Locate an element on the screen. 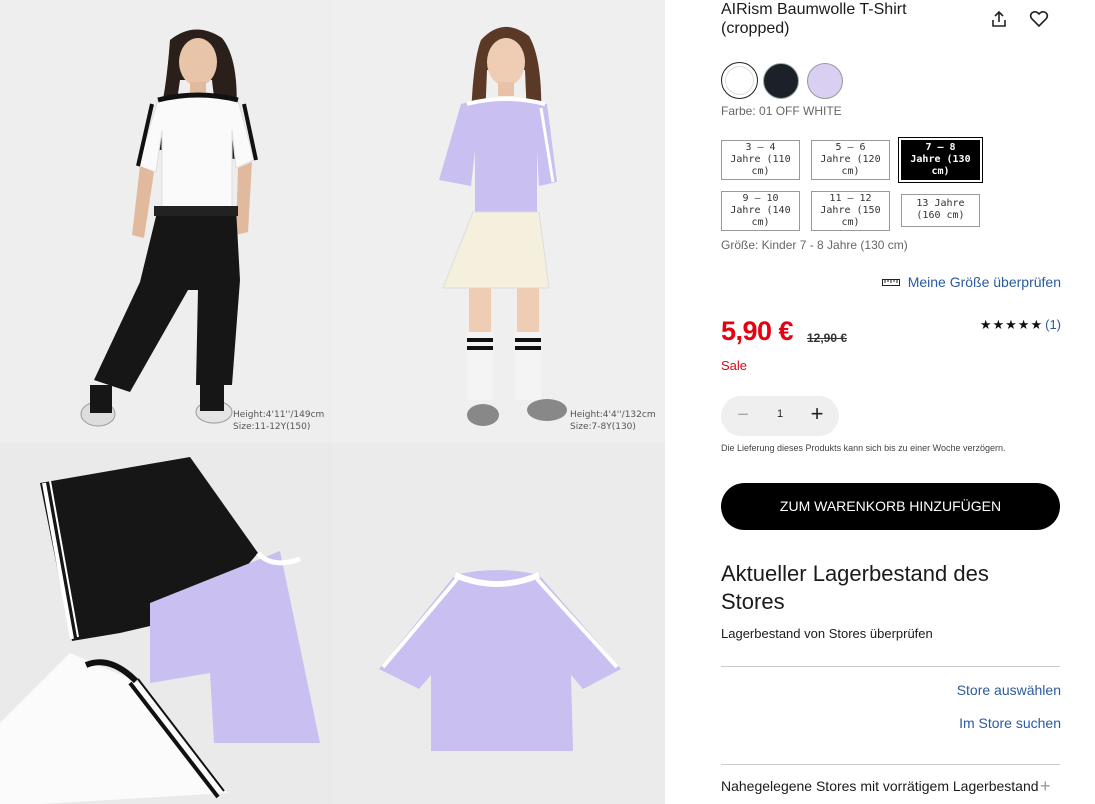 This screenshot has height=804, width=1095. size-option-3-4: 3 – 4 Jahre (110 cm) is located at coordinates (760, 160).